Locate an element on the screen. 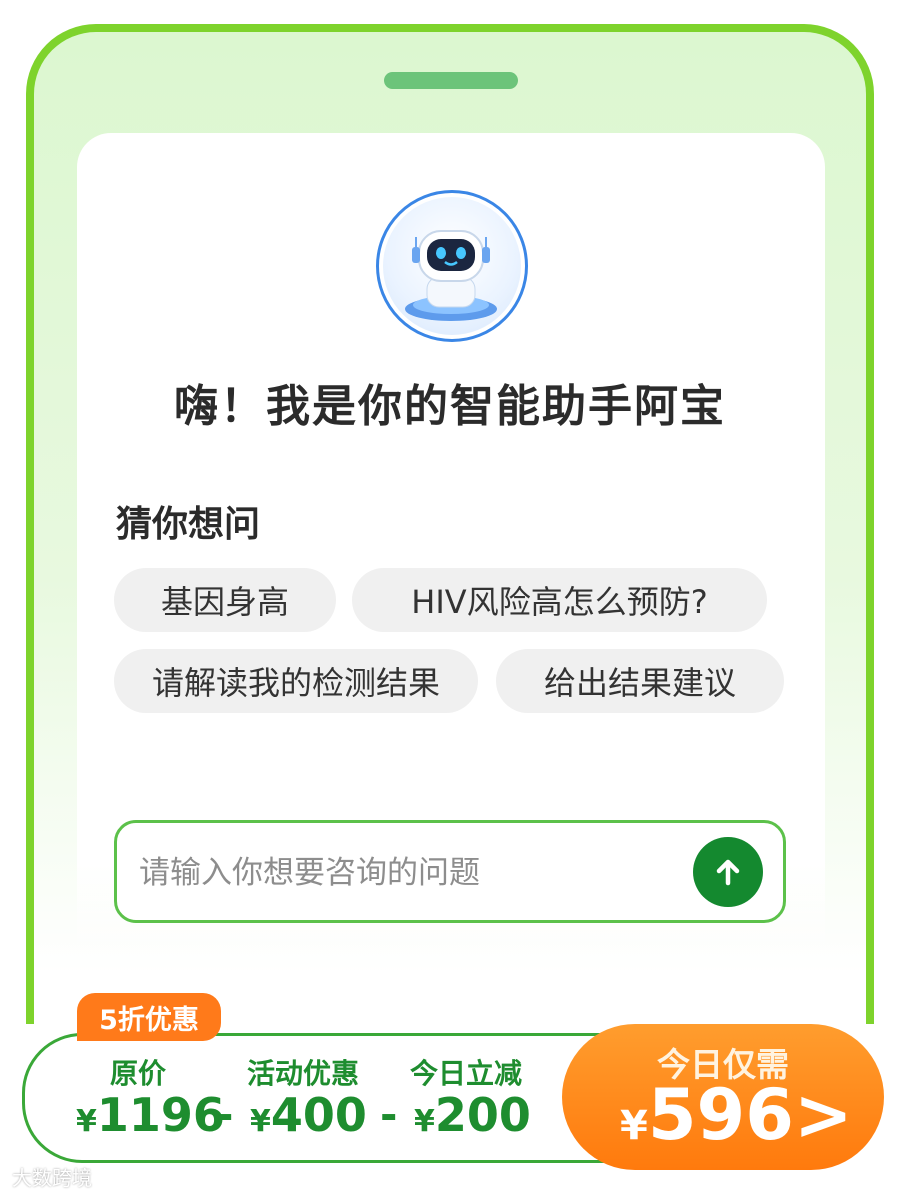 The width and height of the screenshot is (900, 1194). today-off-value: ¥200 is located at coordinates (472, 1115).